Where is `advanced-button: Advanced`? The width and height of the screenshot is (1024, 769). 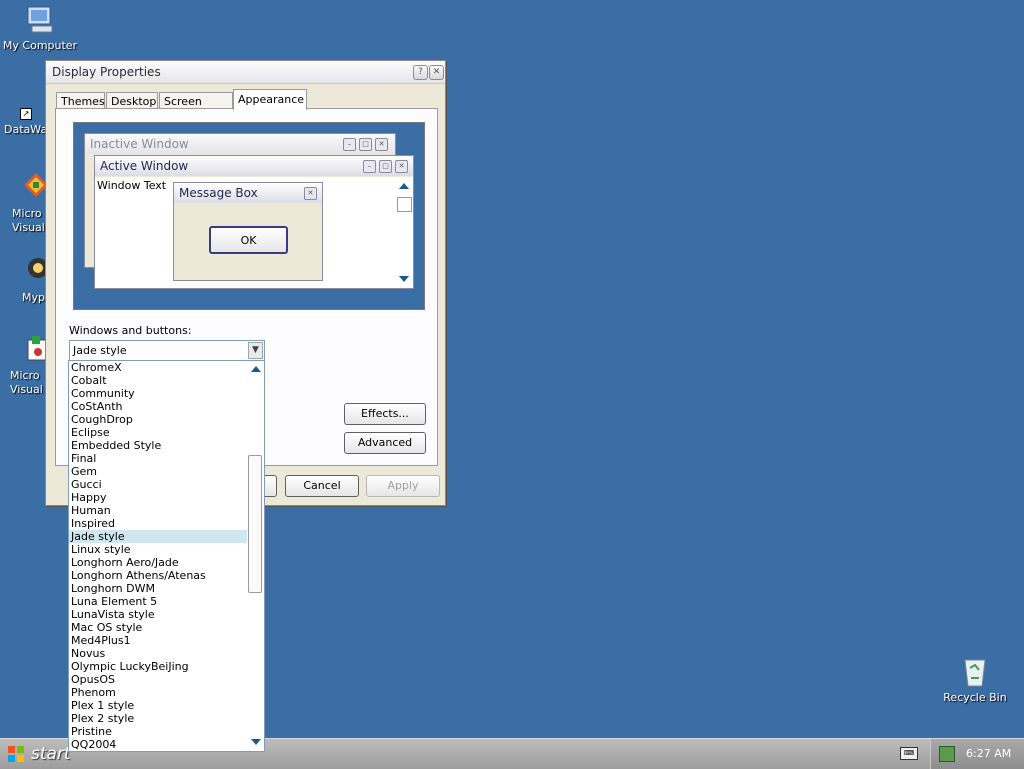 advanced-button: Advanced is located at coordinates (385, 443).